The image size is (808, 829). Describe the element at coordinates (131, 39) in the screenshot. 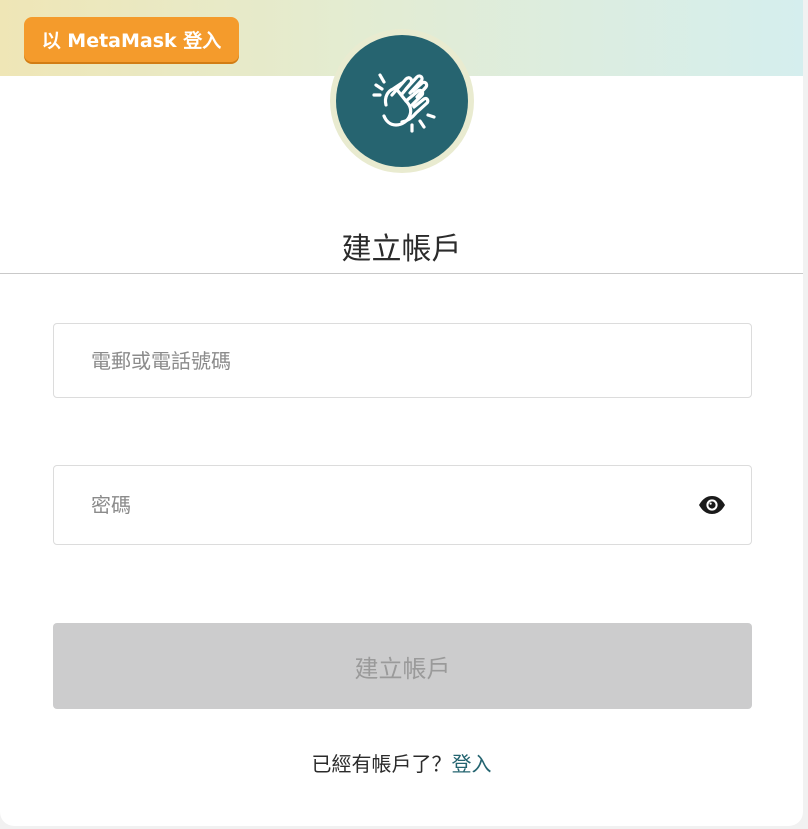

I see `metamask-login-button: 以 MetaMask 登入` at that location.